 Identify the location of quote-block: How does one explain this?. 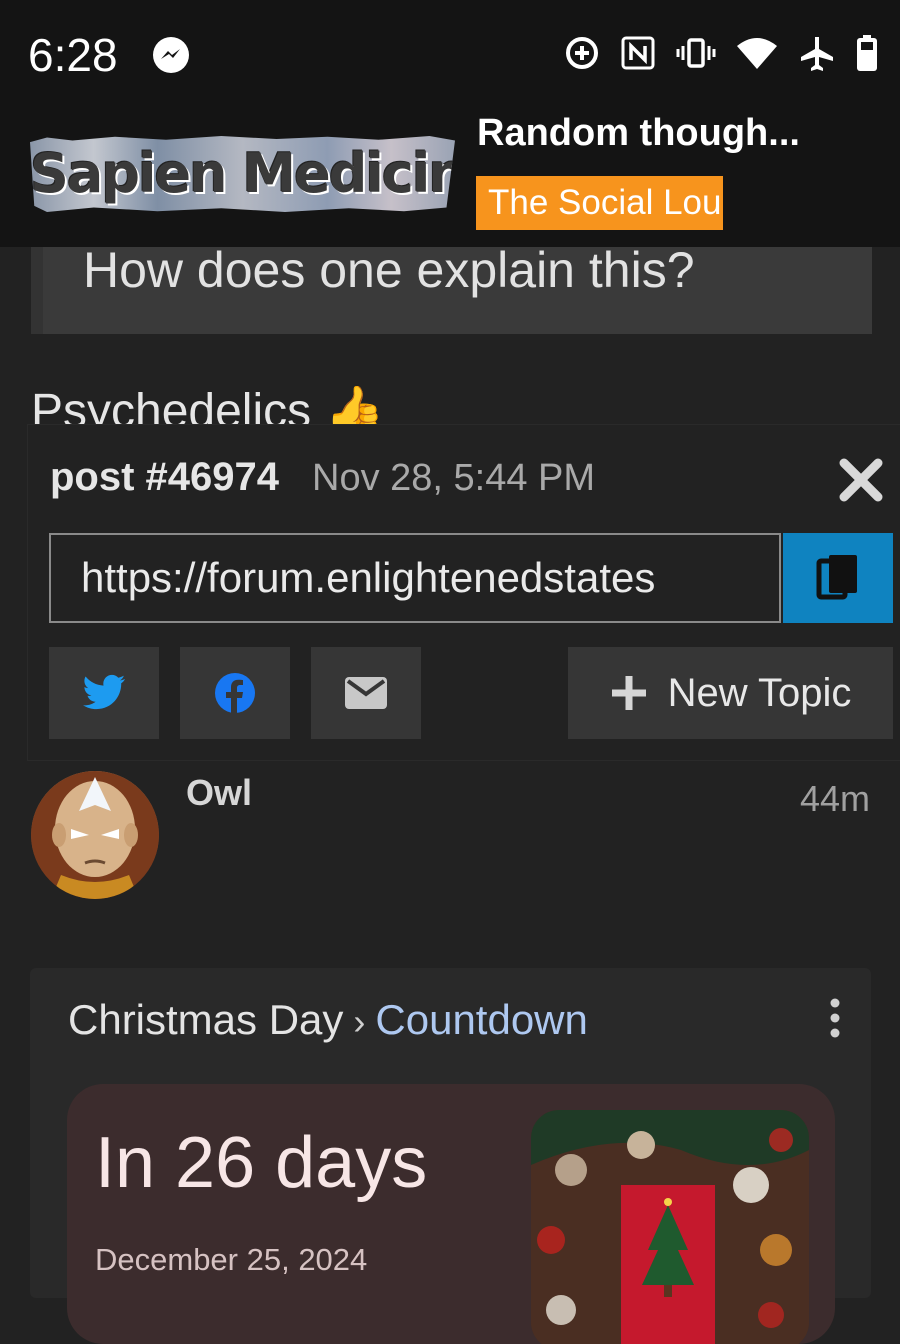
(451, 288).